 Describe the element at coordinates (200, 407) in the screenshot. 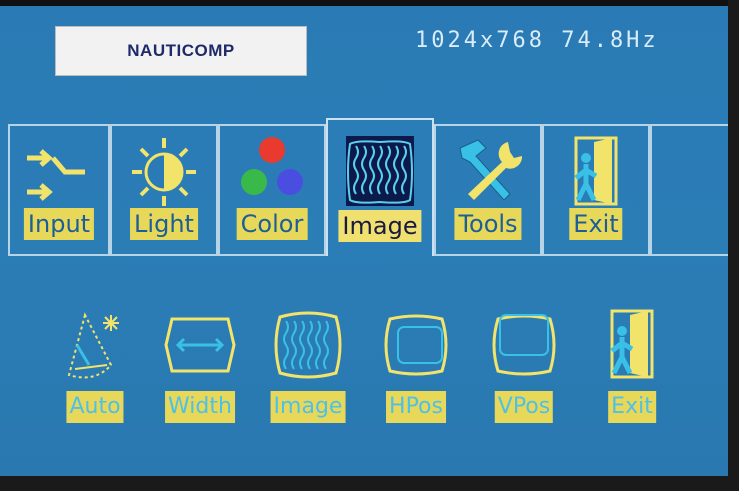

I see `submenu-label: Width` at that location.